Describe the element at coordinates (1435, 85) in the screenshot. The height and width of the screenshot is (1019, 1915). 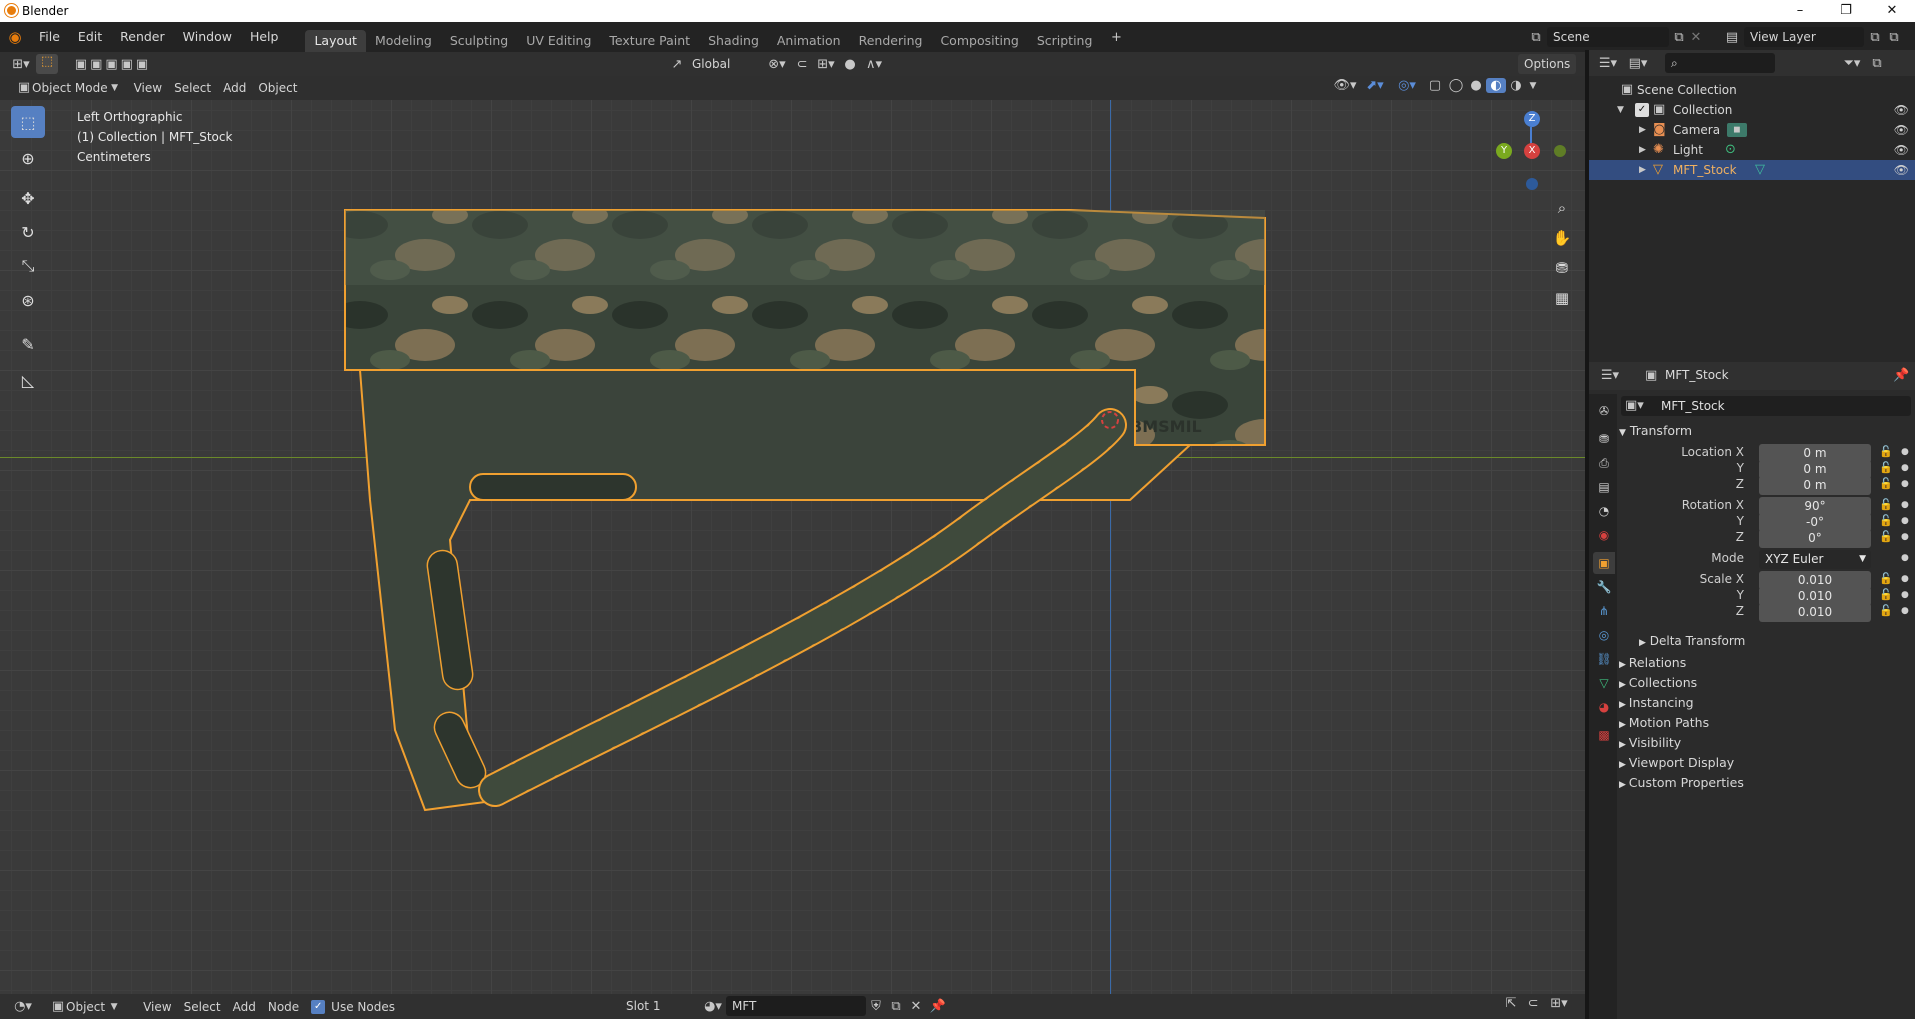
I see `xray-toggle-icon: ▢` at that location.